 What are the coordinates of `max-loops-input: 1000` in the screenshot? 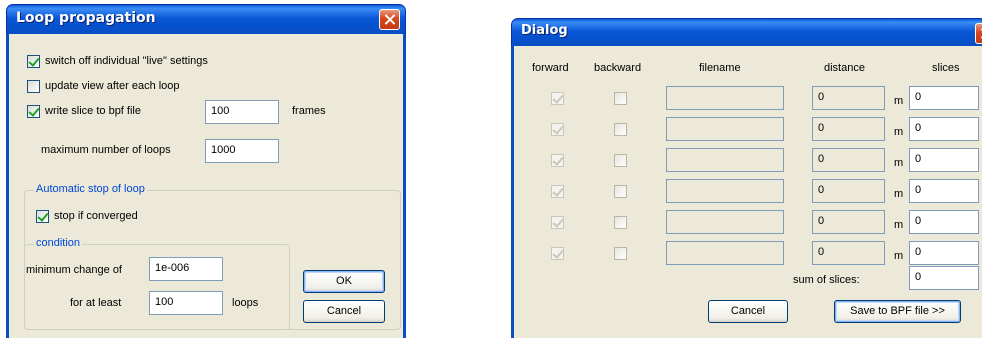 It's located at (242, 151).